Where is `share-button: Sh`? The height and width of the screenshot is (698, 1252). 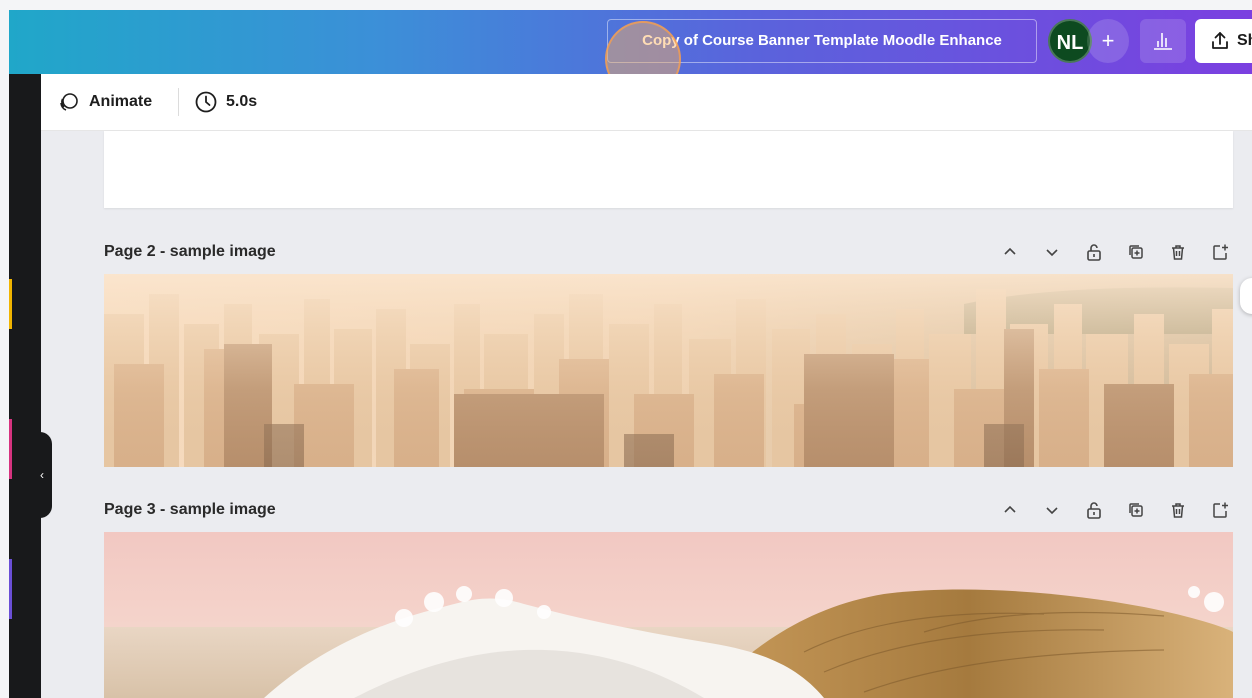 share-button: Sh is located at coordinates (1223, 41).